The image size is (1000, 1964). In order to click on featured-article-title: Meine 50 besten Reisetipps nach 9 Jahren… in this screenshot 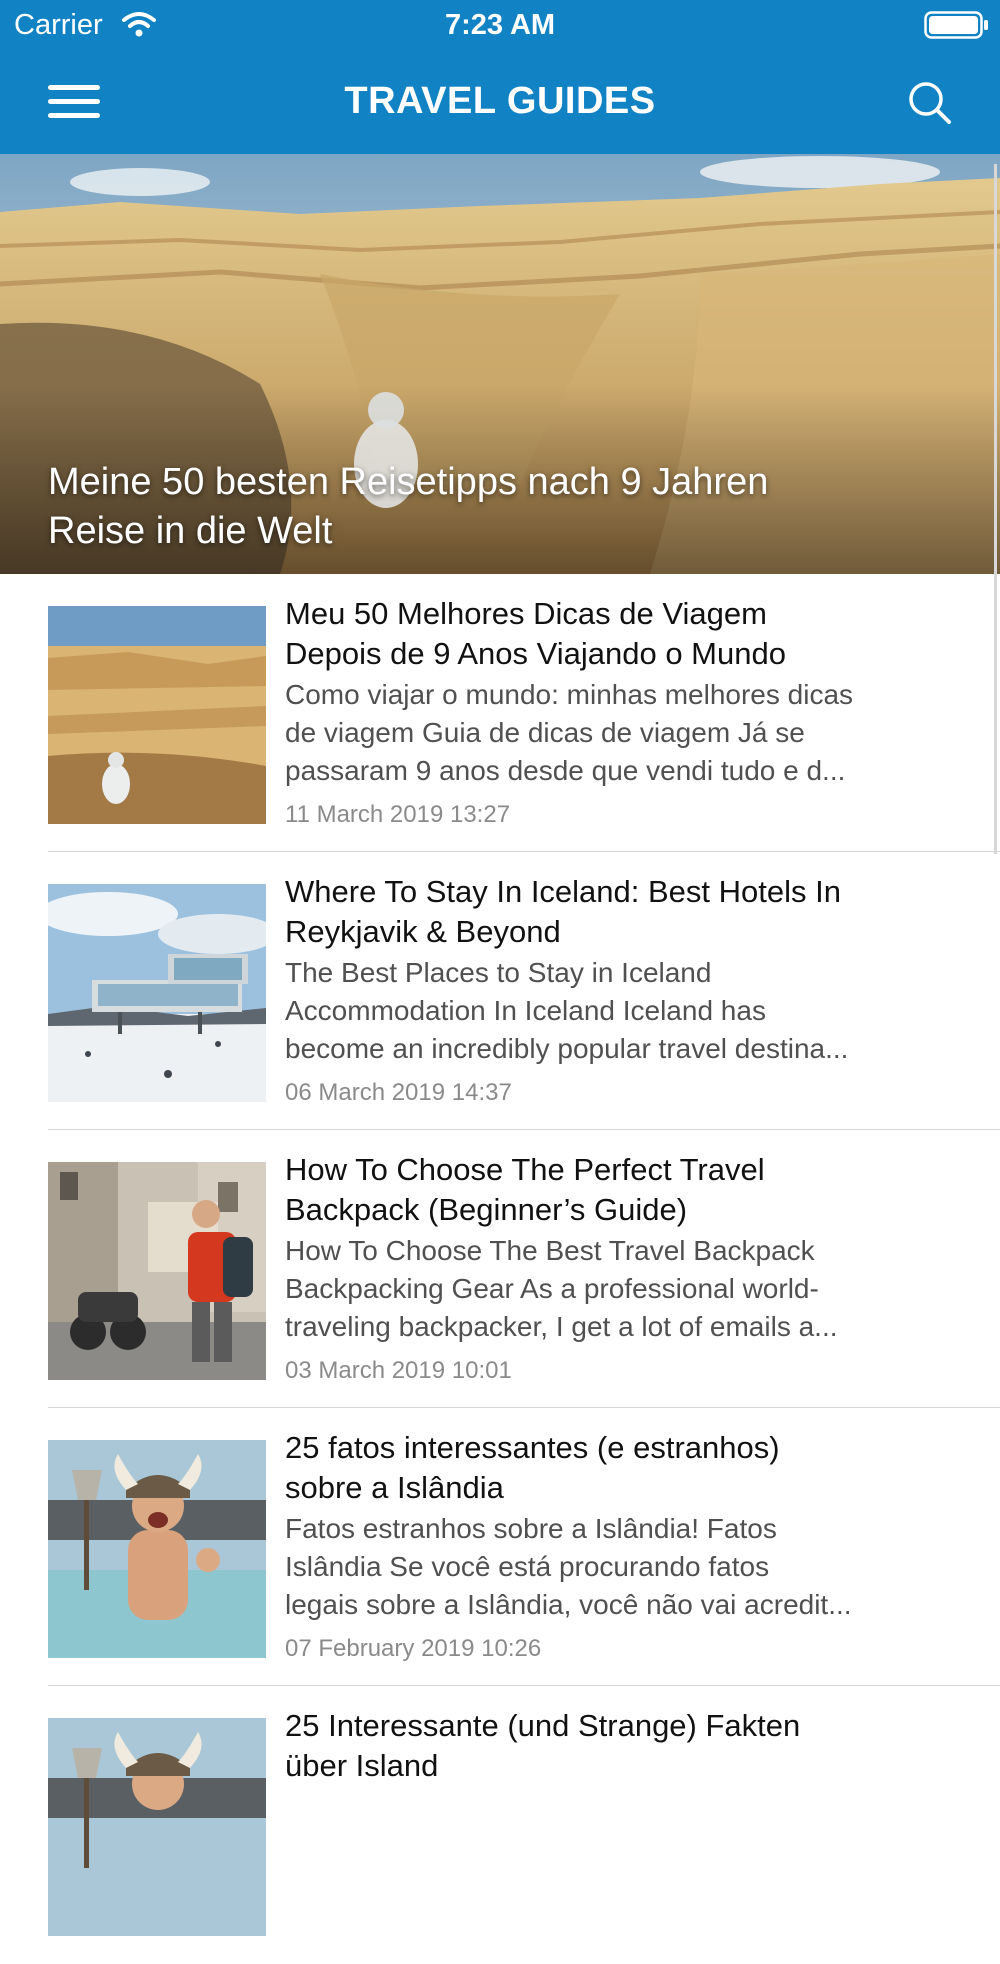, I will do `click(408, 506)`.